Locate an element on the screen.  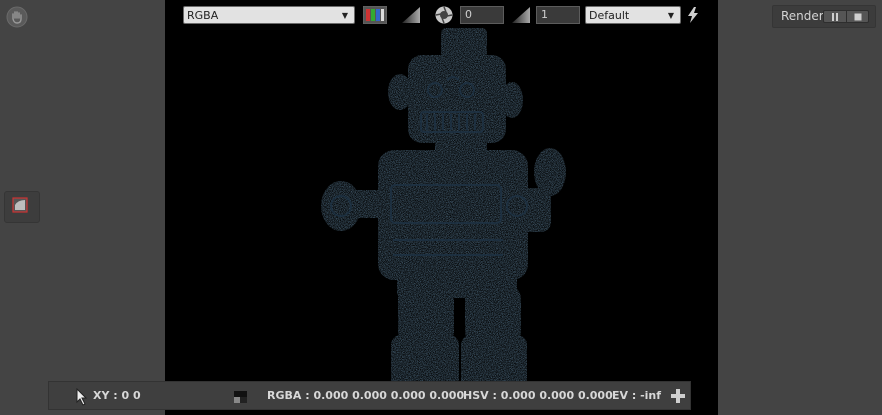
render-panel: Render is located at coordinates (824, 16).